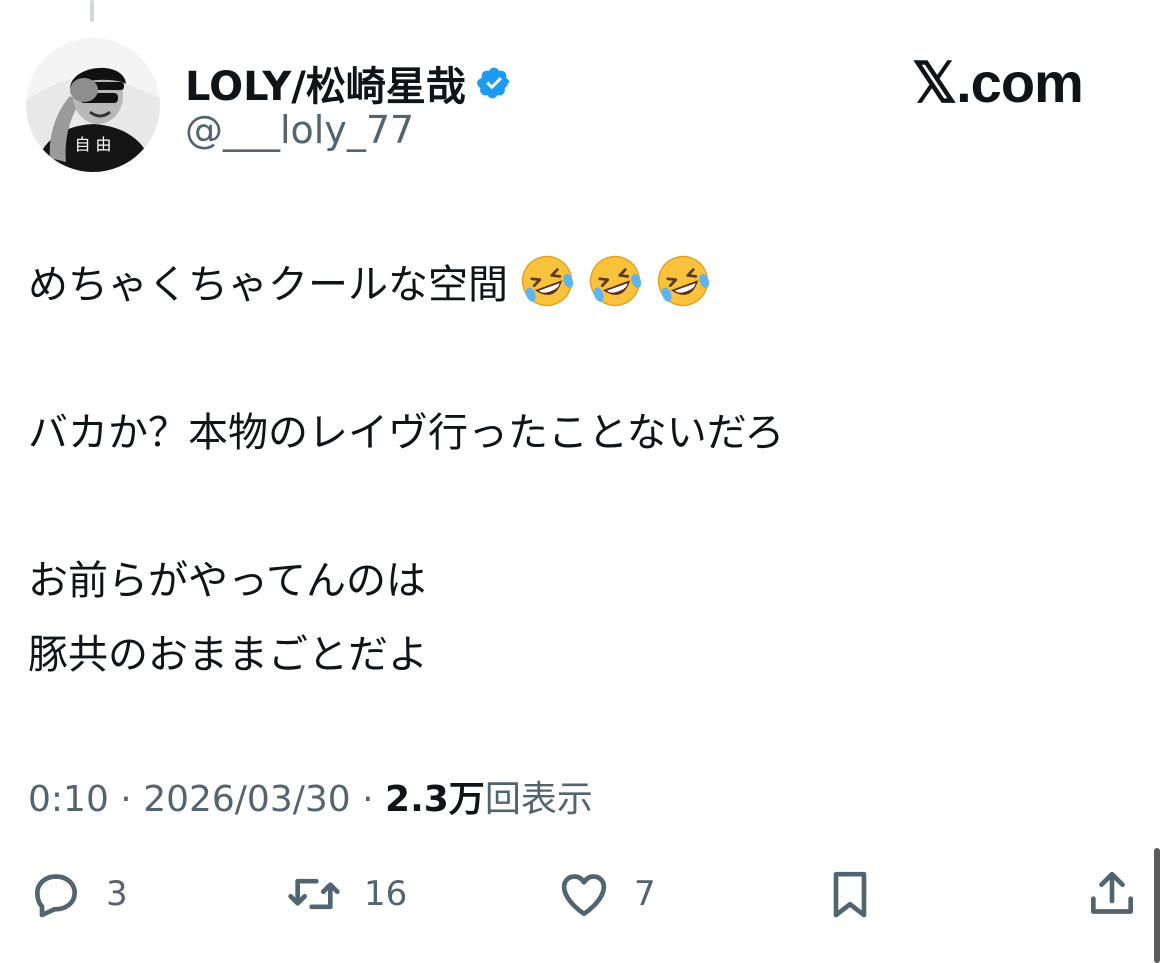  Describe the element at coordinates (56, 894) in the screenshot. I see `reply-icon` at that location.